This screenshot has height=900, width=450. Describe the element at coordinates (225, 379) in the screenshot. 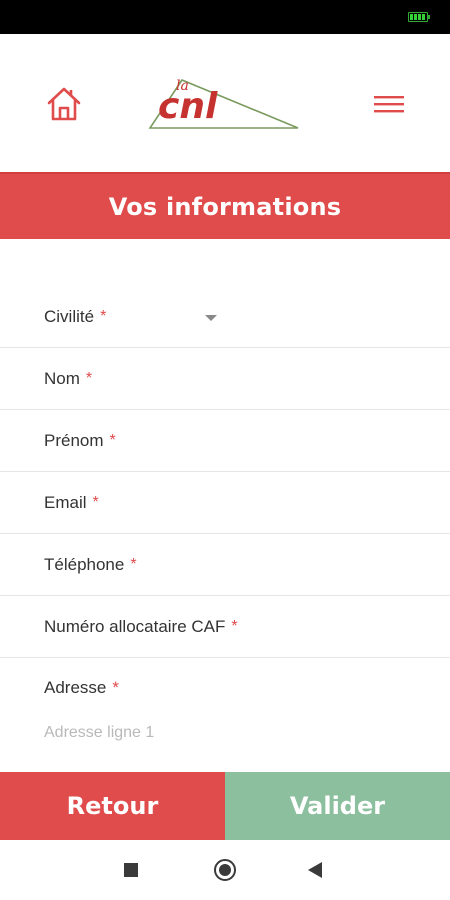

I see `name-field: Nom *` at that location.